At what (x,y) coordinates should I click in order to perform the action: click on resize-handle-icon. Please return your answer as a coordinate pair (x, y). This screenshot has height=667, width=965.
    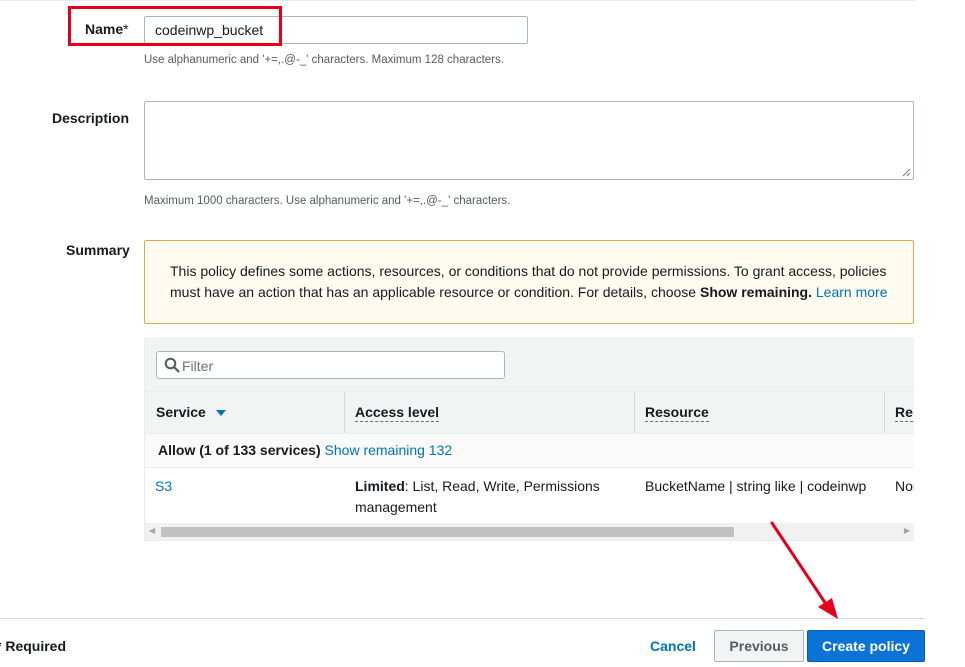
    Looking at the image, I should click on (906, 172).